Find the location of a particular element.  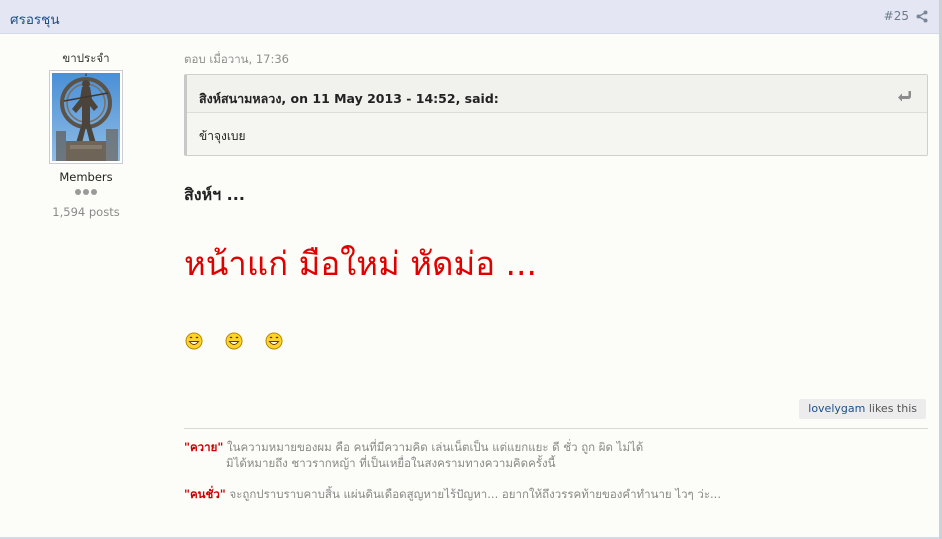

post-number-link: #25 is located at coordinates (896, 16).